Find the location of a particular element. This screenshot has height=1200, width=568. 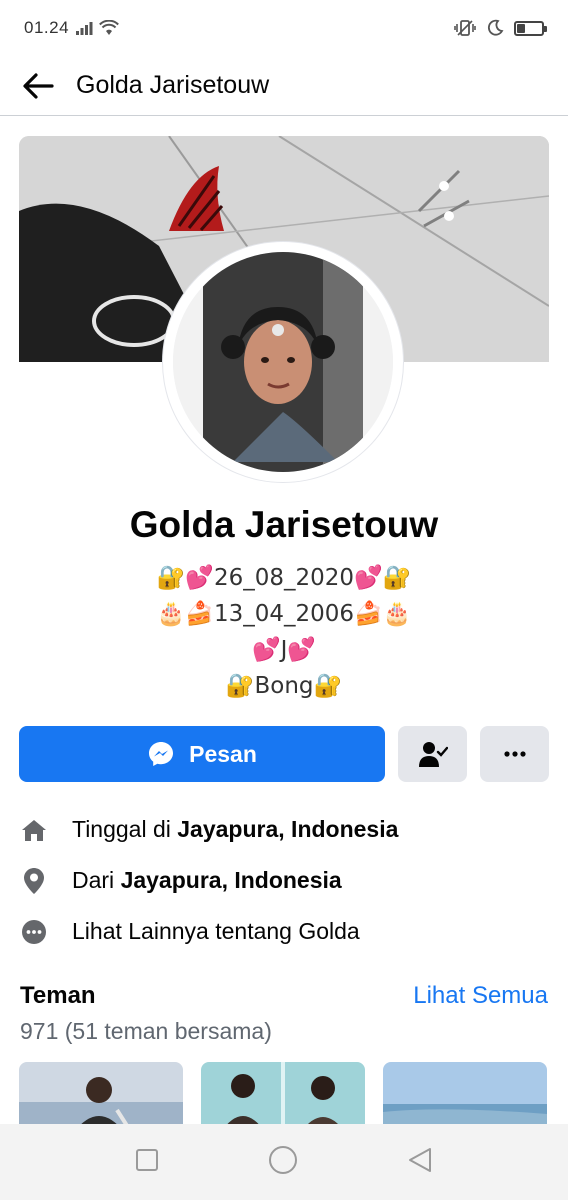

status-right is located at coordinates (500, 28).